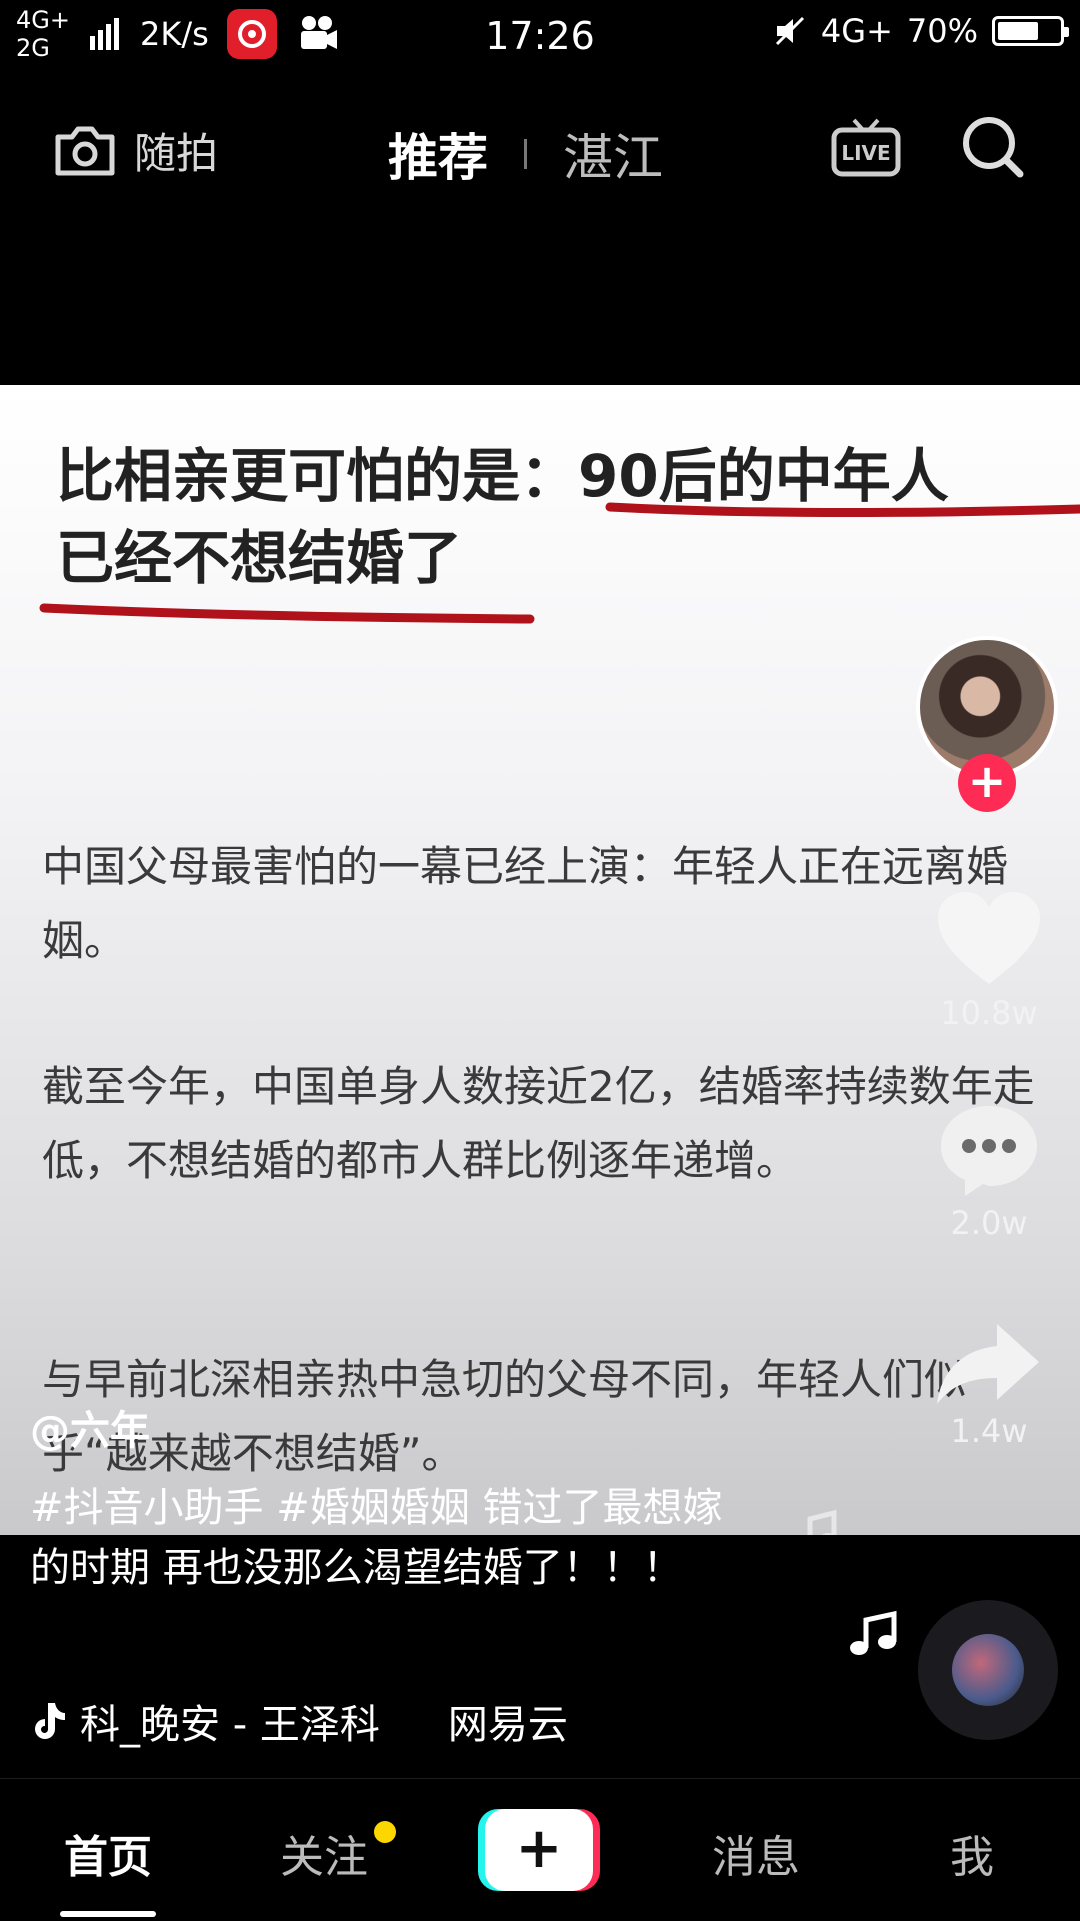 This screenshot has height=1921, width=1080. I want to click on music-info: 科_晚安 - 王泽科 网易云, so click(299, 1721).